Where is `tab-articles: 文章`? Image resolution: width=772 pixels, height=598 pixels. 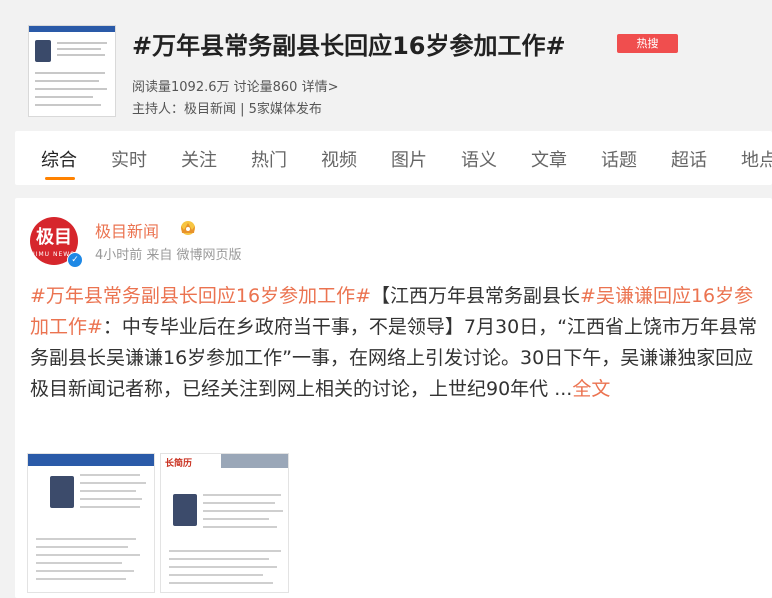
tab-articles: 文章 is located at coordinates (549, 159).